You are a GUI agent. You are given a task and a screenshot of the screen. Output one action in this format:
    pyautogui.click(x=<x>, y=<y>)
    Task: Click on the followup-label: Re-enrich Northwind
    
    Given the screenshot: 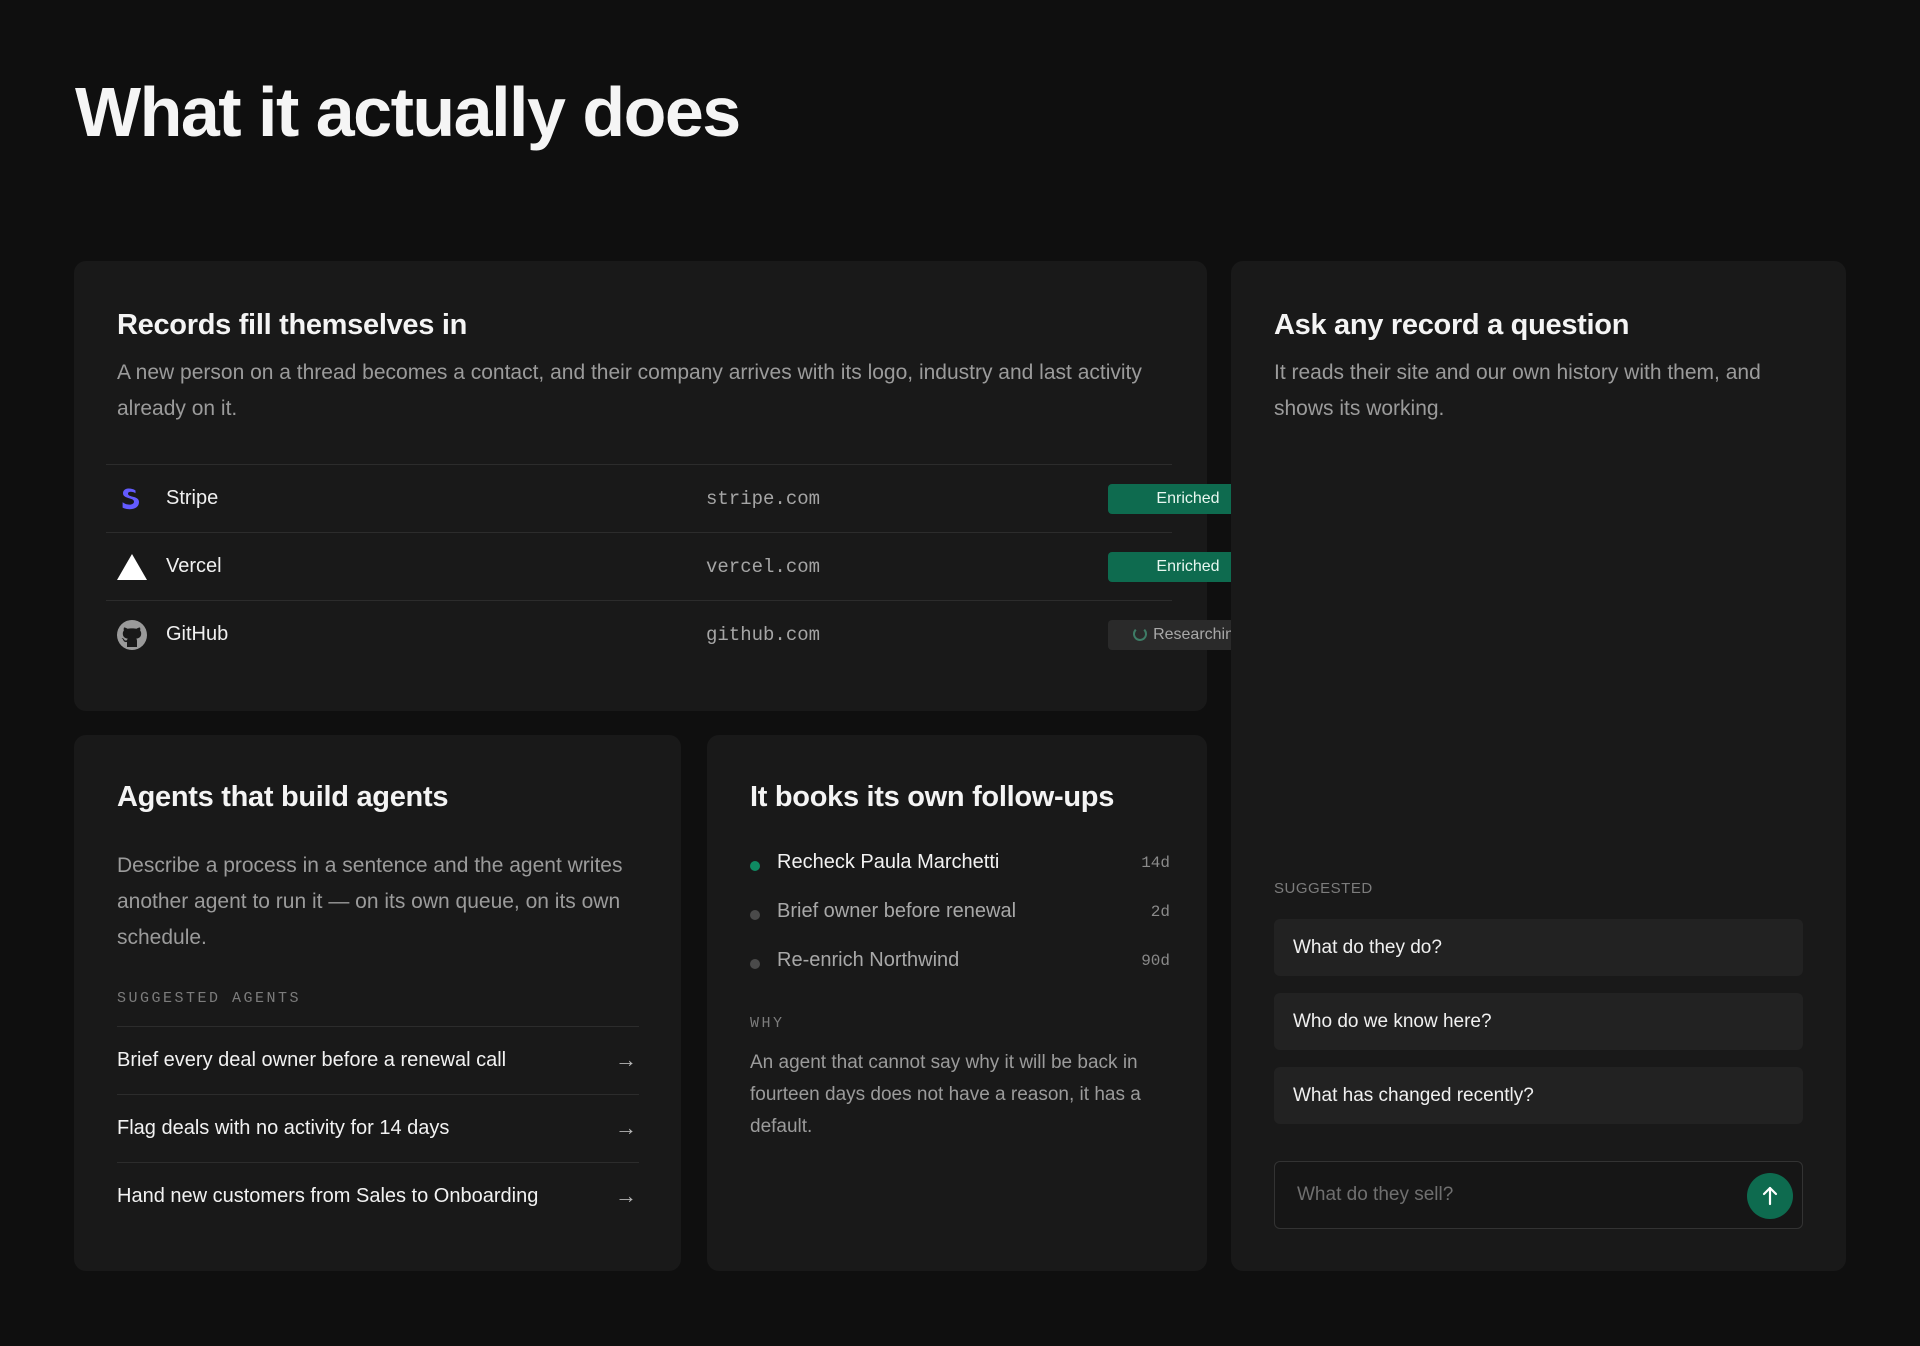 What is the action you would take?
    pyautogui.click(x=868, y=960)
    